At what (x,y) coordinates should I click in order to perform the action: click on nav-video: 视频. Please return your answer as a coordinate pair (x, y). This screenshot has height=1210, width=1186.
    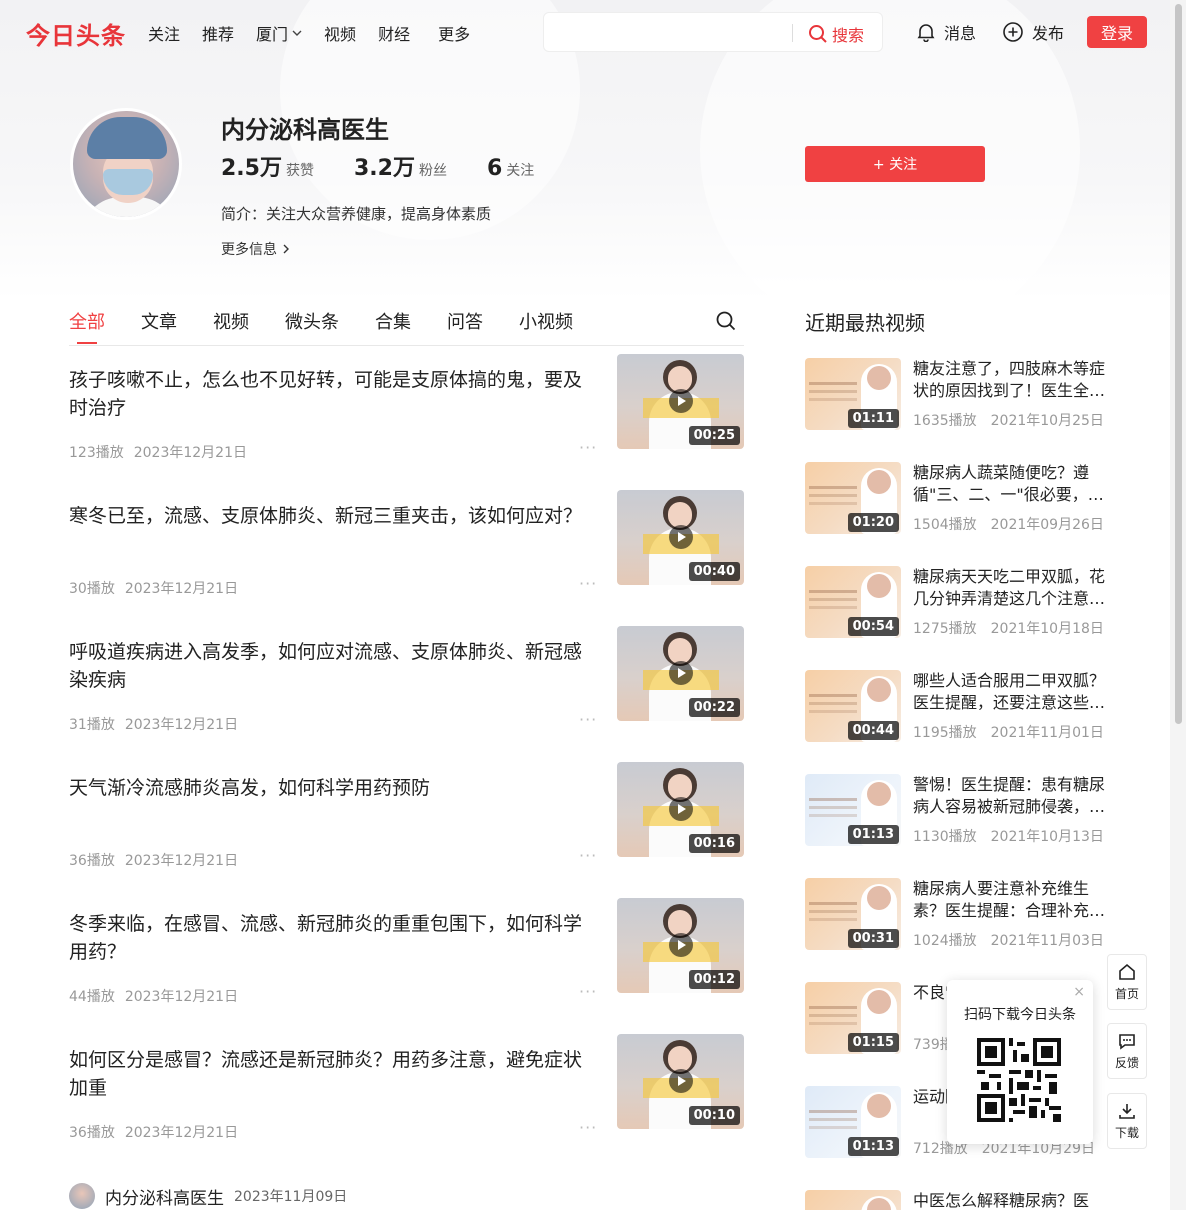
    Looking at the image, I should click on (340, 33).